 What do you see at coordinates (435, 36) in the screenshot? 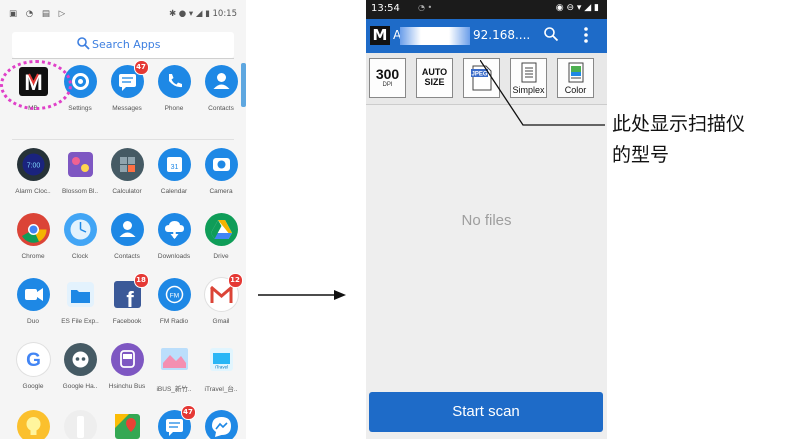
I see `scanner-model-area` at bounding box center [435, 36].